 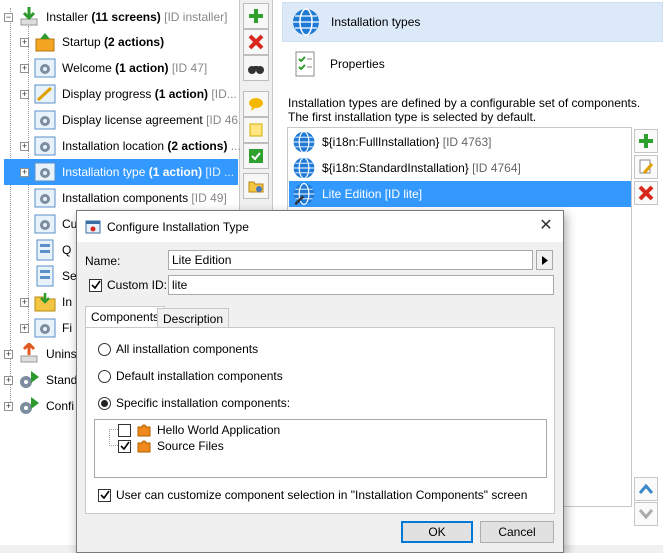 I want to click on list-item-selected: Lite Edition [ID lite], so click(x=460, y=194).